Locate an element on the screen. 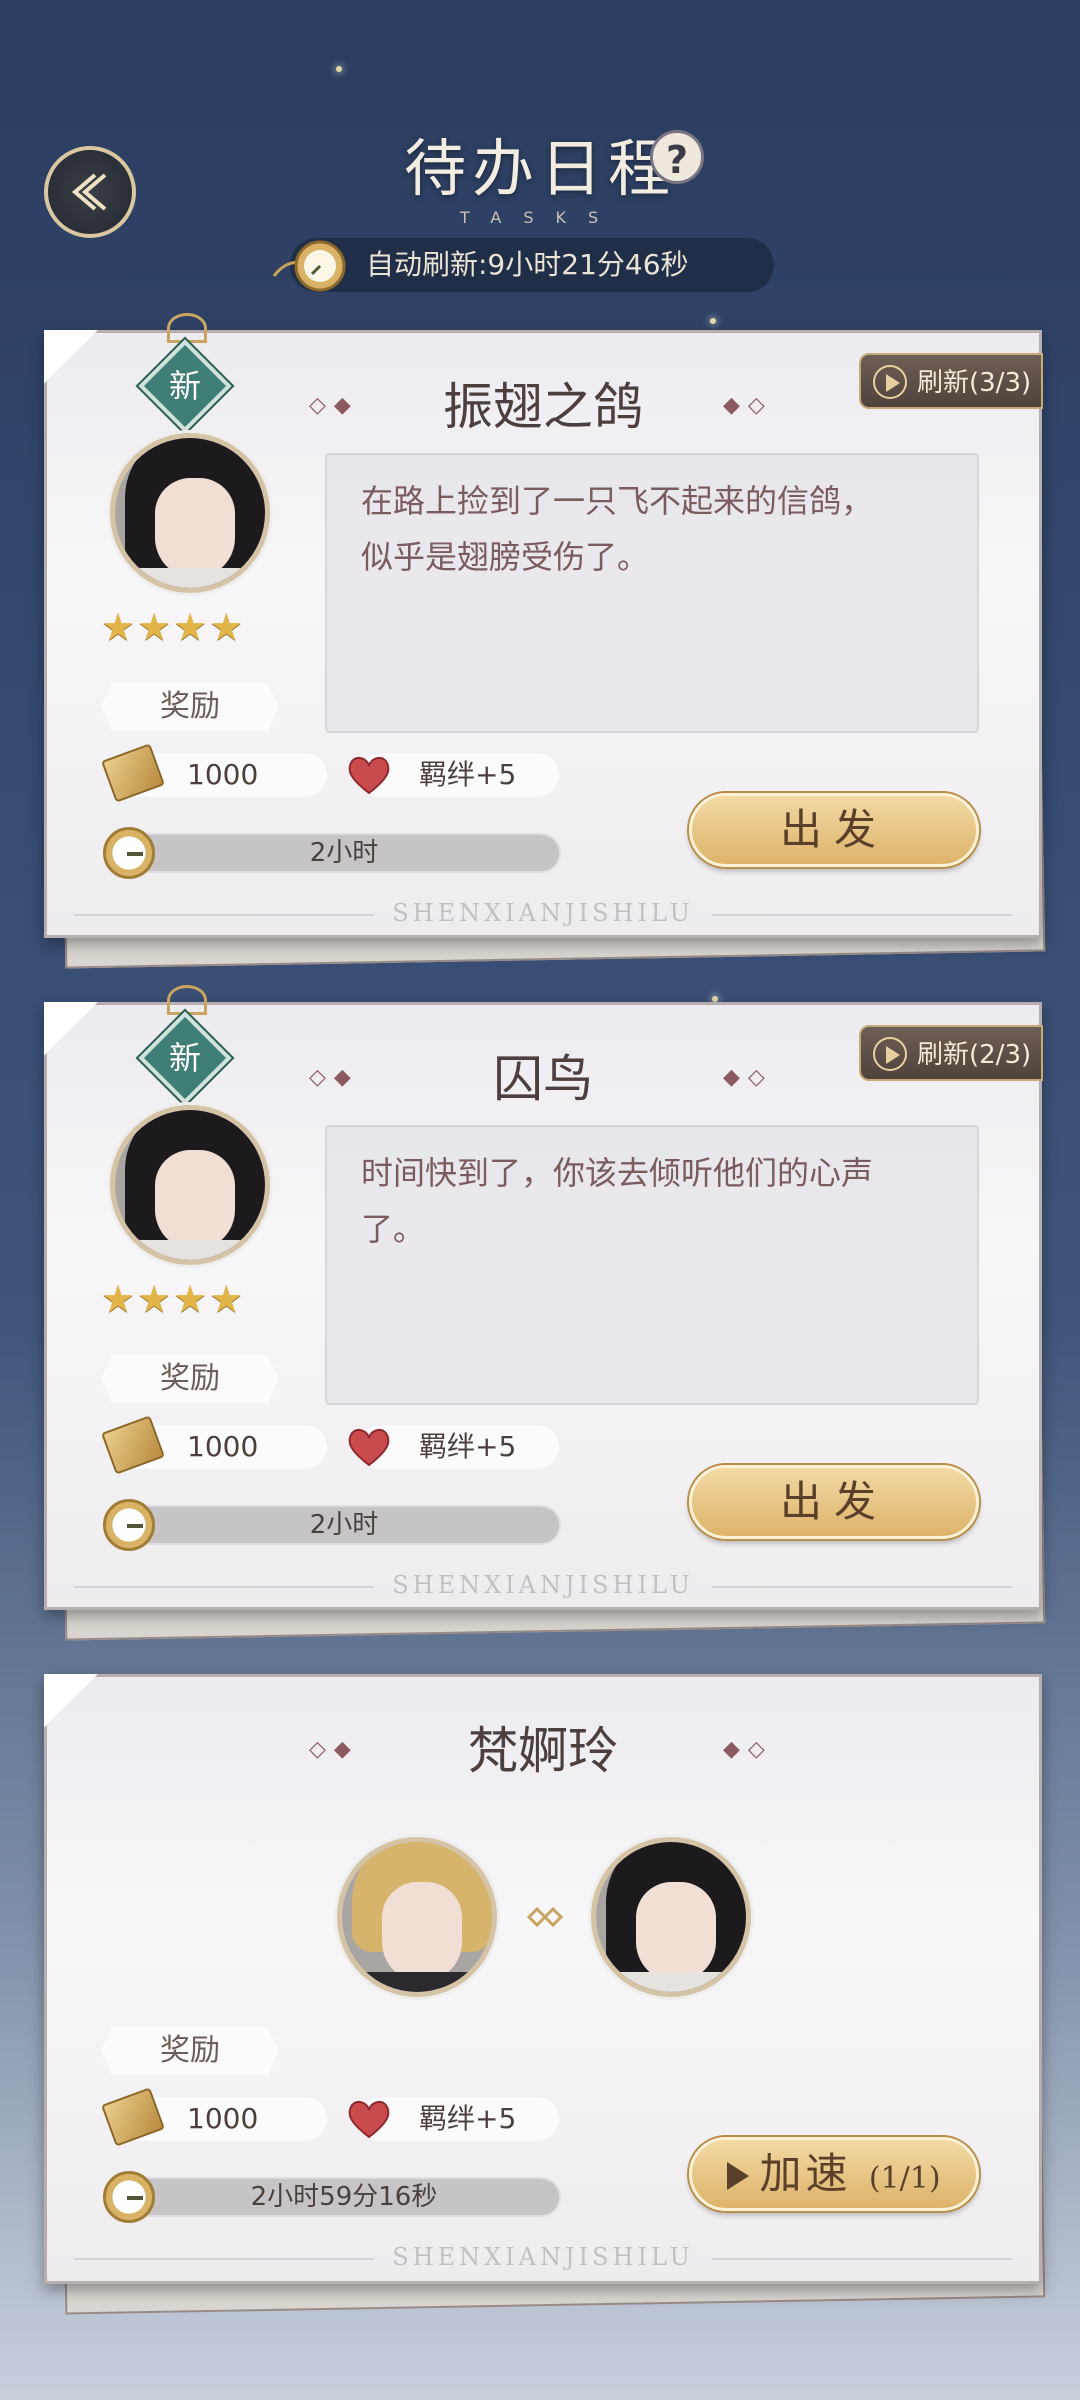 Image resolution: width=1080 pixels, height=2400 pixels. help-icon: ? is located at coordinates (677, 157).